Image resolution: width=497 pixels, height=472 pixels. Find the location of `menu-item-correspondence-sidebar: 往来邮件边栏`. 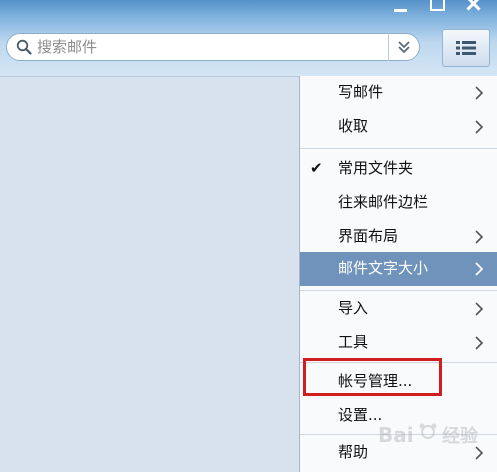

menu-item-correspondence-sidebar: 往来邮件边栏 is located at coordinates (398, 203).